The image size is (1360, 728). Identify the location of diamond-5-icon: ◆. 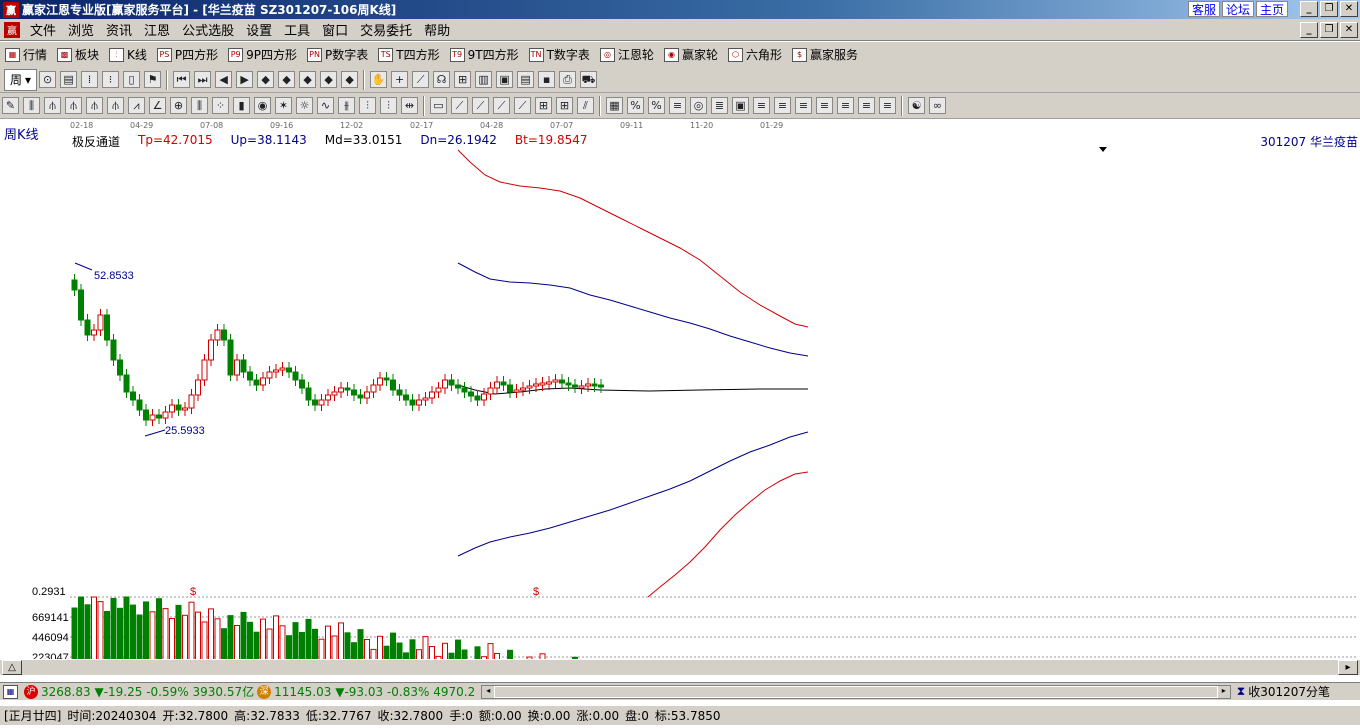
(350, 79).